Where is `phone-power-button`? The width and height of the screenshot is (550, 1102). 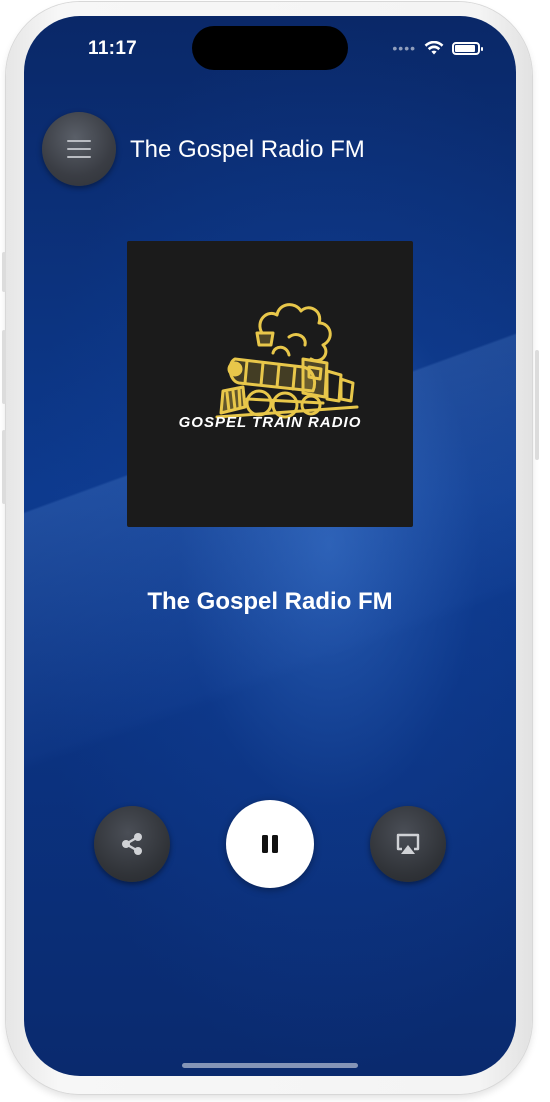 phone-power-button is located at coordinates (537, 405).